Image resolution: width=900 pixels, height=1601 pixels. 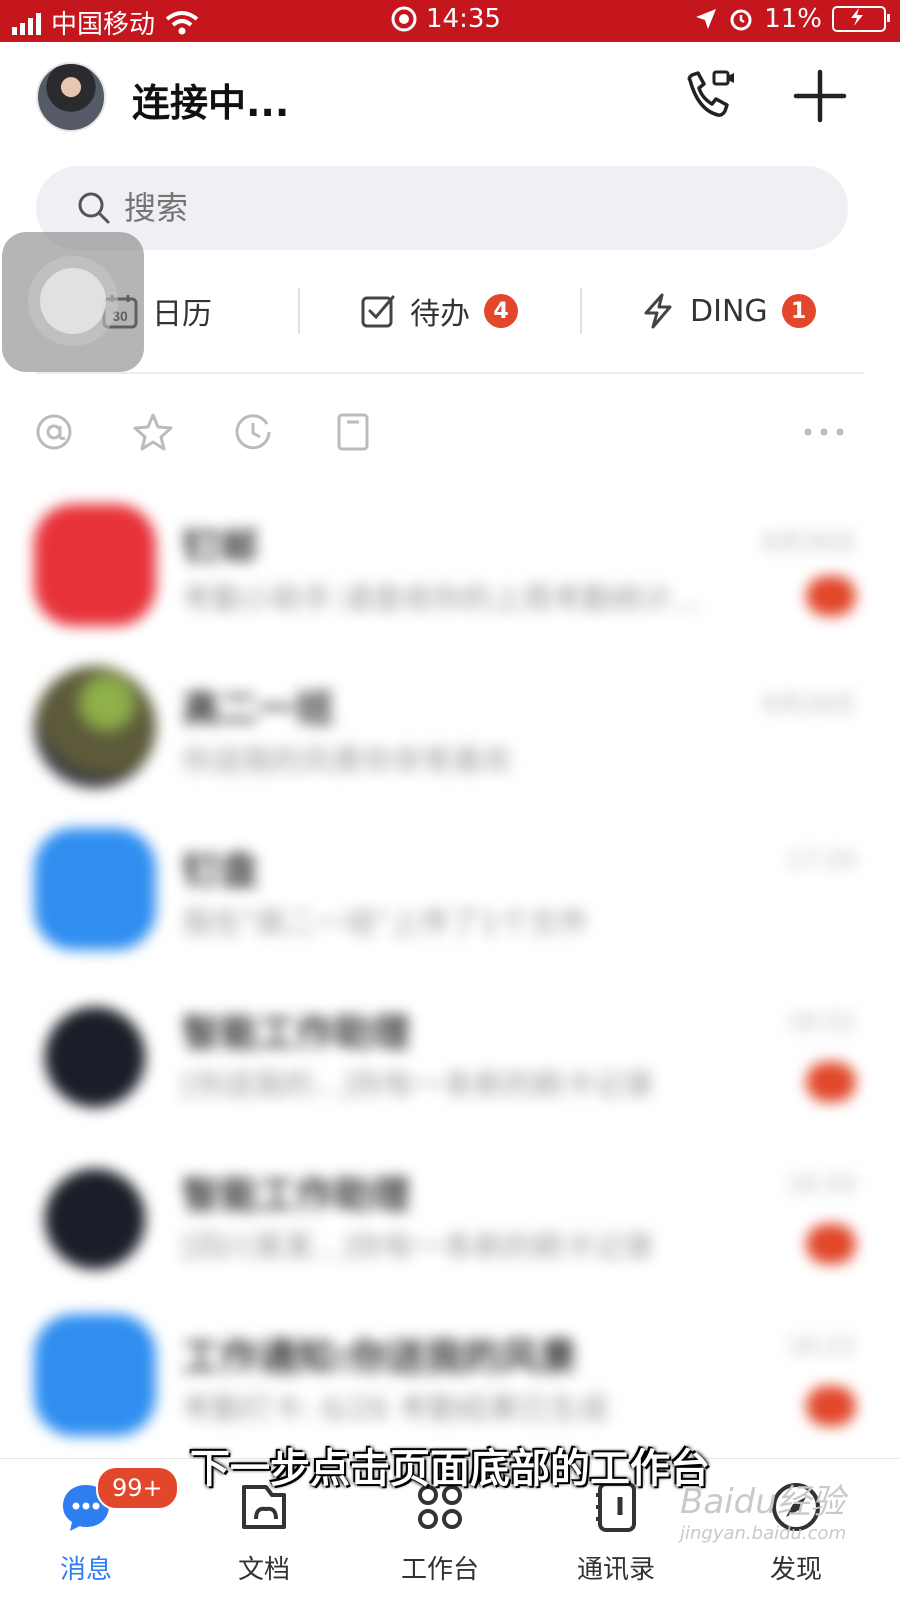 What do you see at coordinates (450, 434) in the screenshot?
I see `filter-bar` at bounding box center [450, 434].